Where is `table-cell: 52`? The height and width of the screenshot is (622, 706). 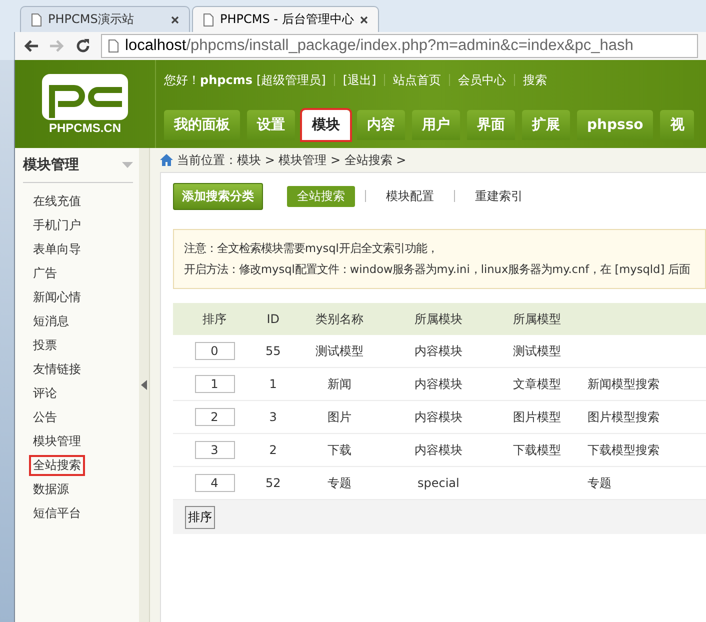
table-cell: 52 is located at coordinates (273, 483).